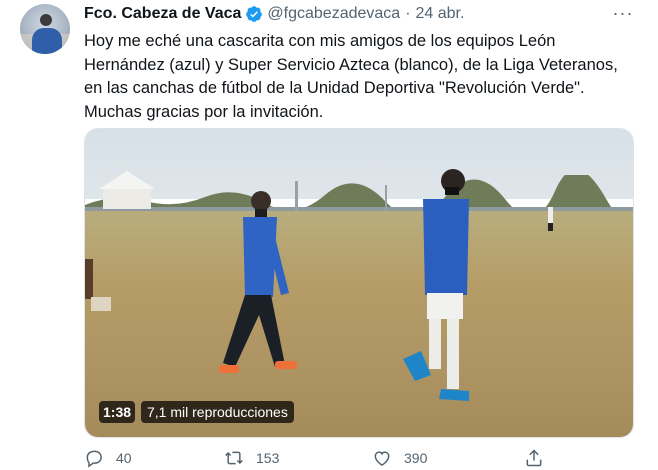 Image resolution: width=658 pixels, height=470 pixels. I want to click on user-handle: @fgcabezadevaca, so click(333, 14).